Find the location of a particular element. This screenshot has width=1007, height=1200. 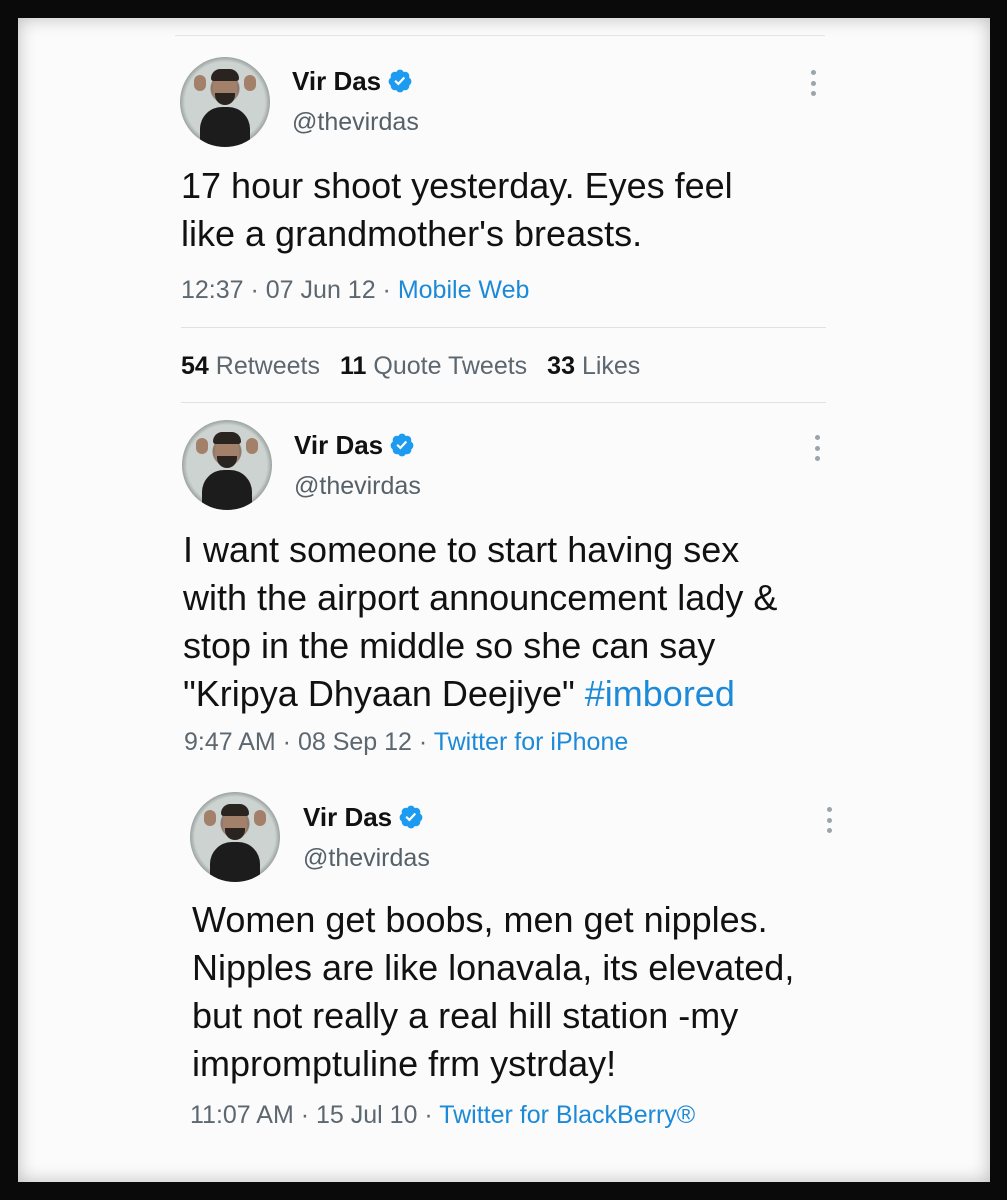

tweet-date: 07 Jun 12 is located at coordinates (321, 290).